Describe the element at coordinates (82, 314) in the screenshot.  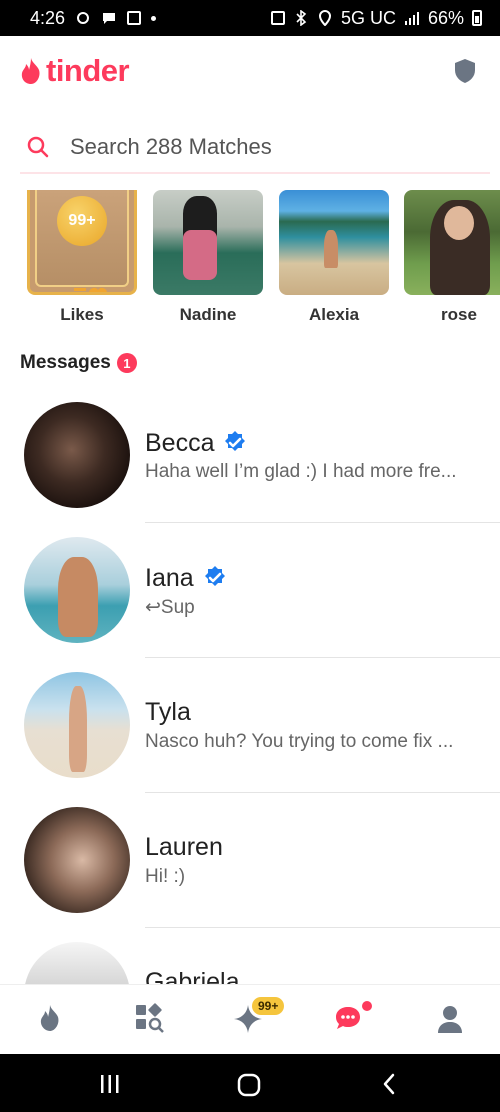
I see `match-name: Likes` at that location.